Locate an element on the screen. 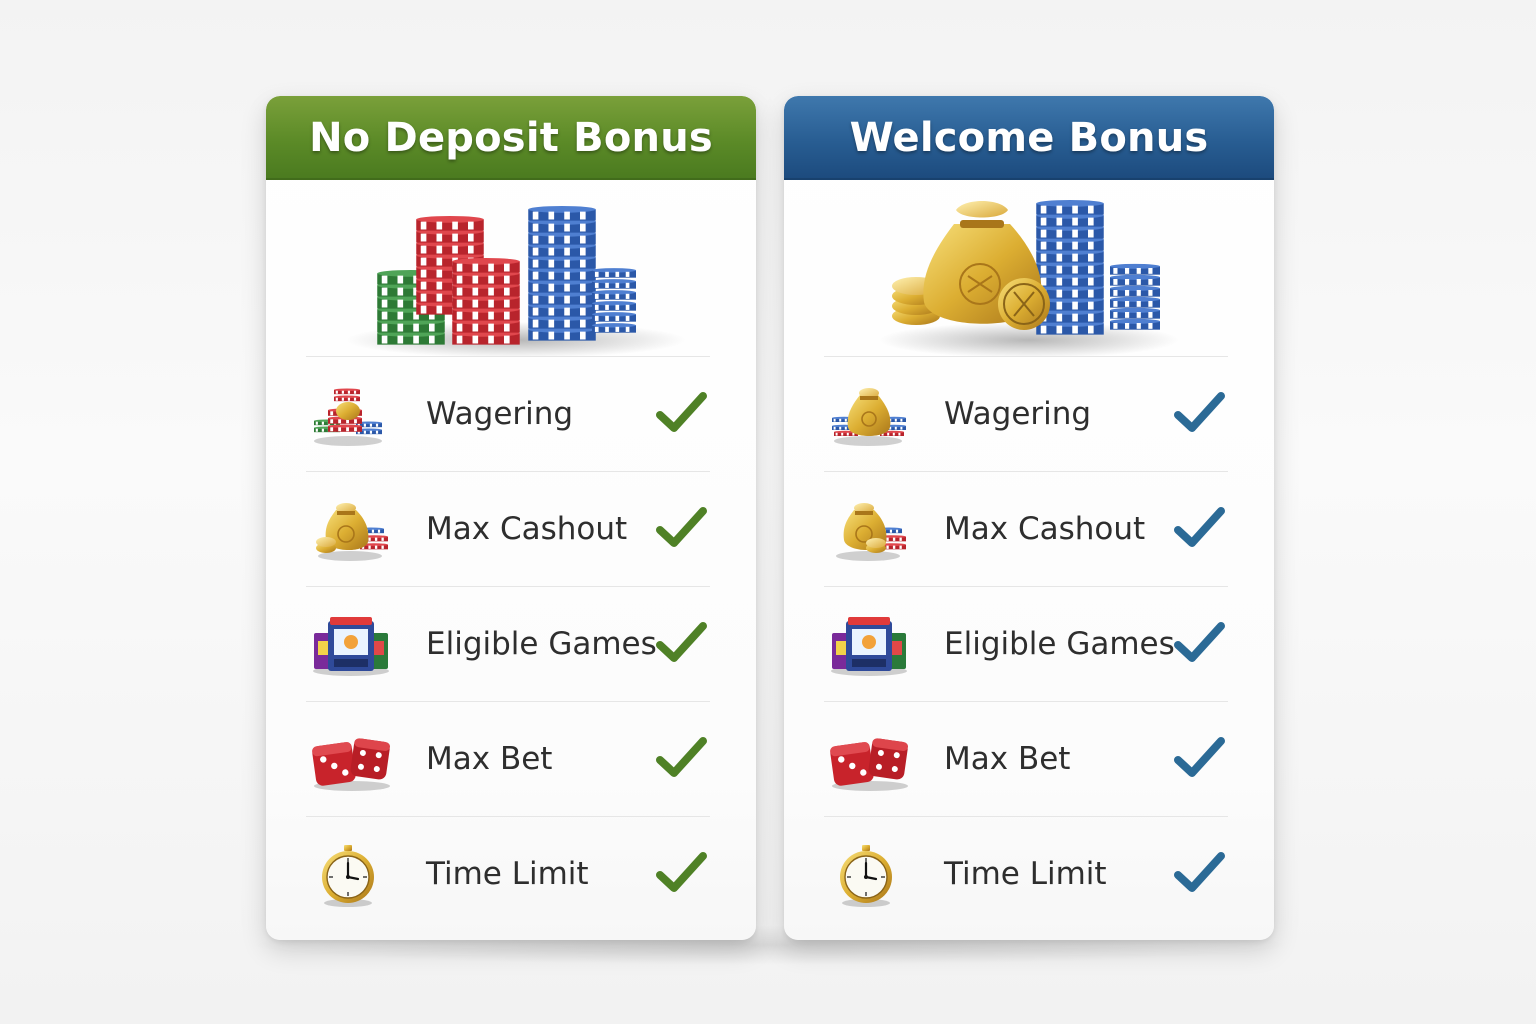 The width and height of the screenshot is (1536, 1024). card-title: No Deposit Bonus is located at coordinates (511, 138).